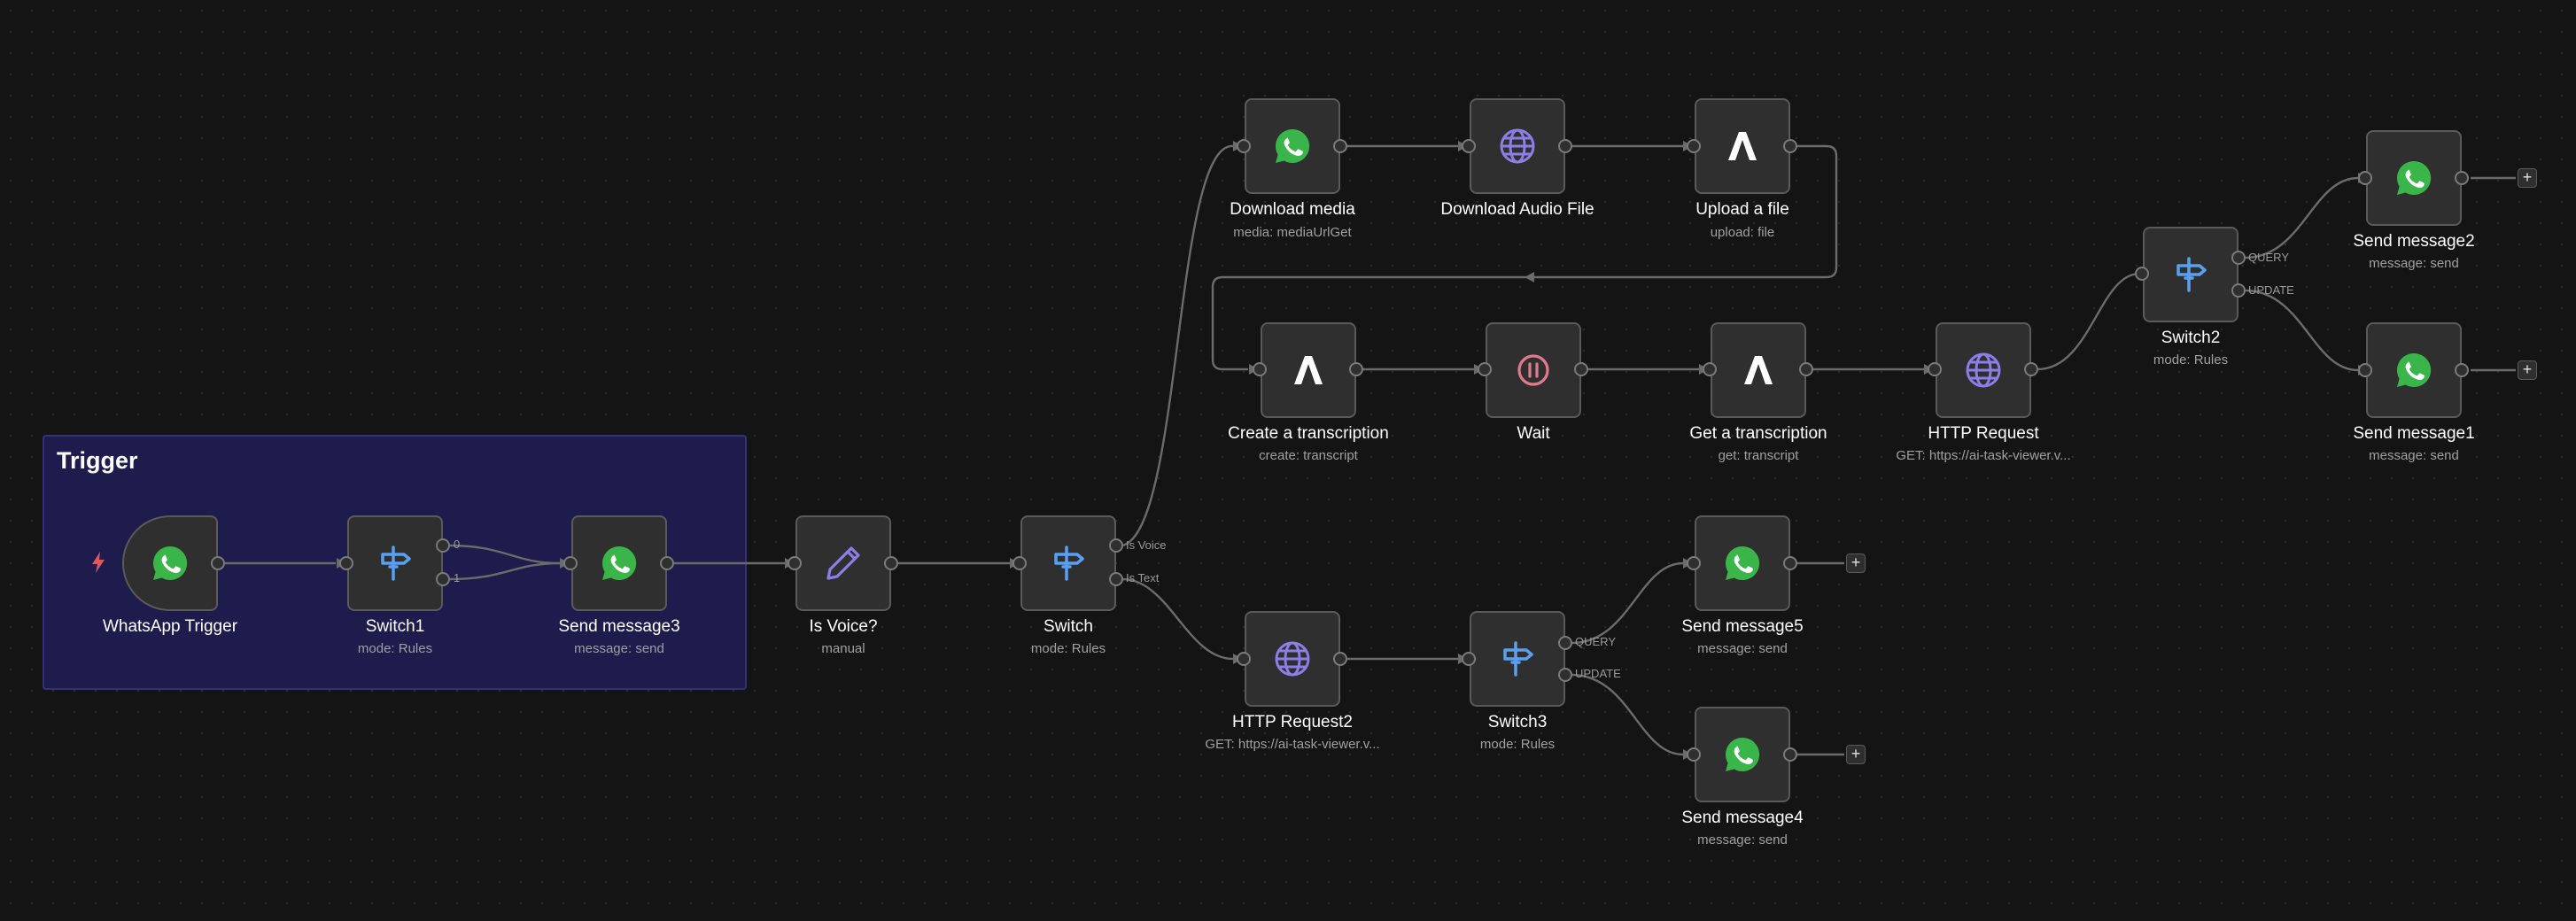 This screenshot has height=921, width=2576. What do you see at coordinates (2414, 433) in the screenshot?
I see `node-label: Send message1` at bounding box center [2414, 433].